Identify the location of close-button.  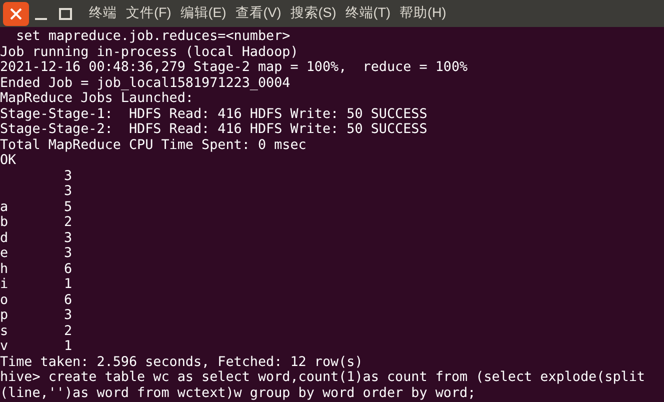
(16, 14).